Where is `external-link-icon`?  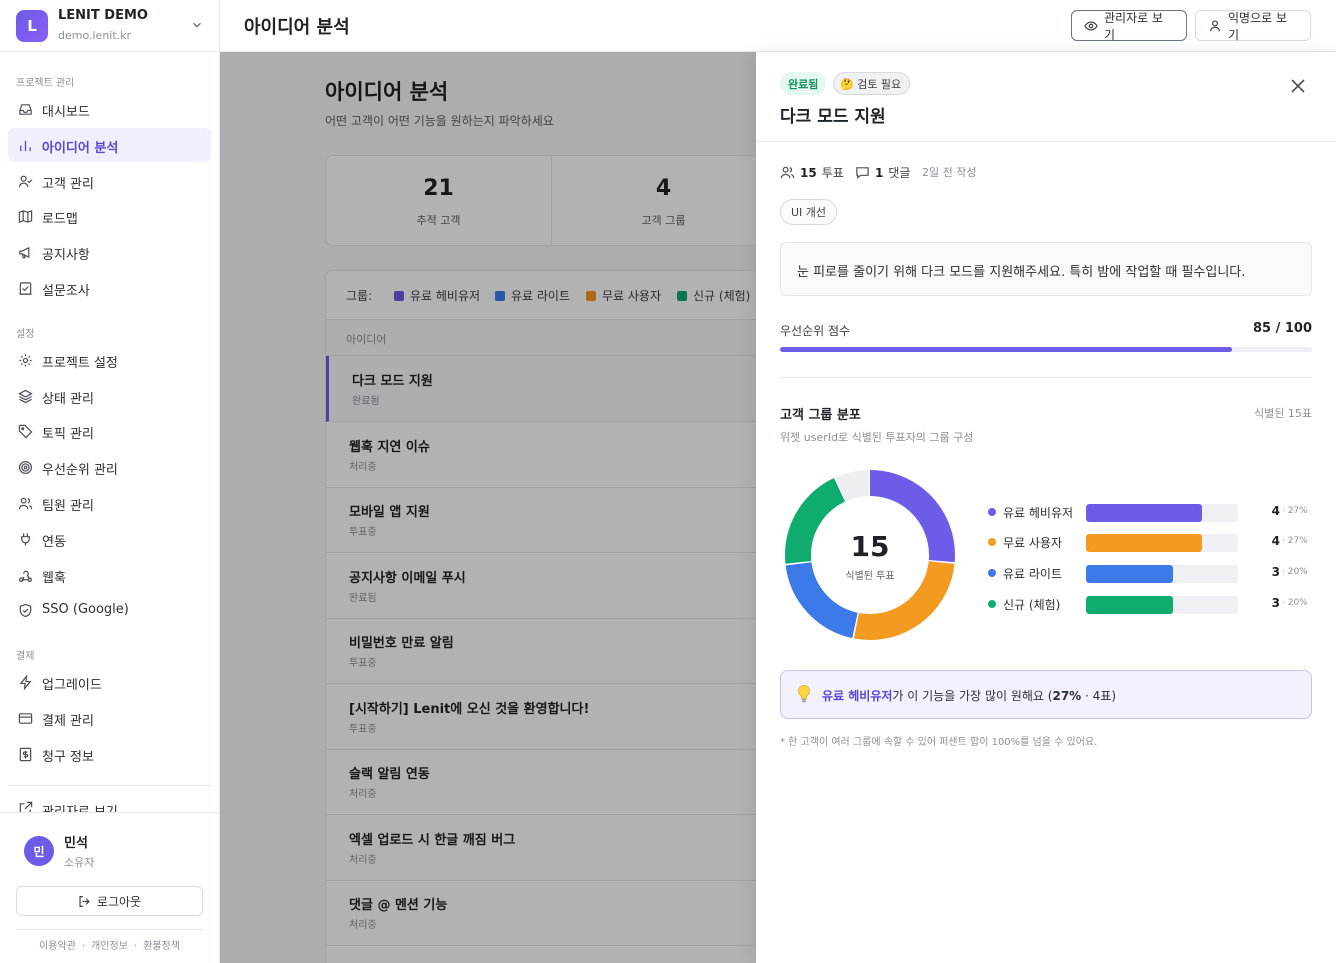
external-link-icon is located at coordinates (26, 806).